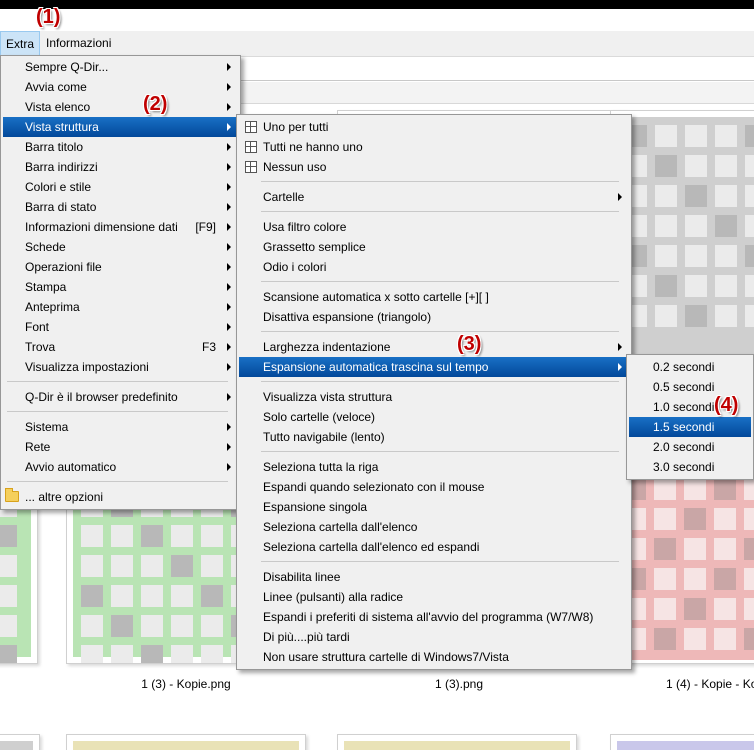  What do you see at coordinates (434, 317) in the screenshot?
I see `struttura-item-disattiva-espansione-triangolo: Disattiva espansione (triangolo)` at bounding box center [434, 317].